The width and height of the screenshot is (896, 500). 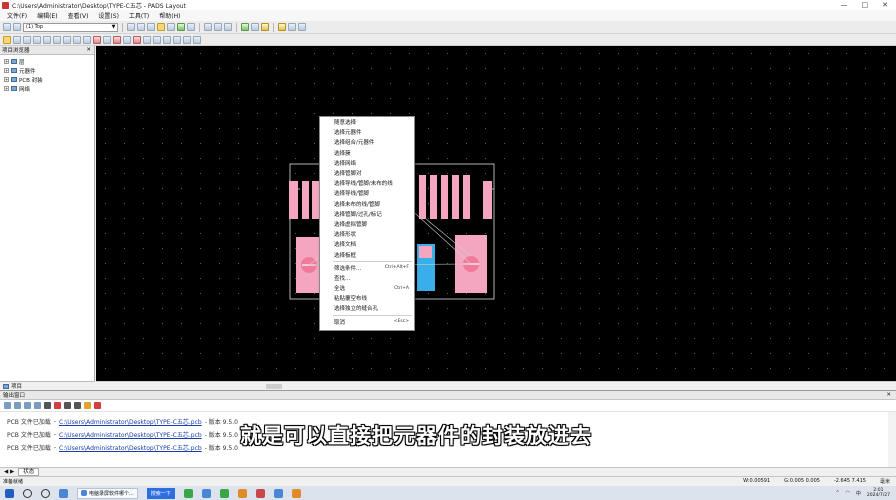 I want to click on menu-item-select-board-outline: 选择板框, so click(x=367, y=254).